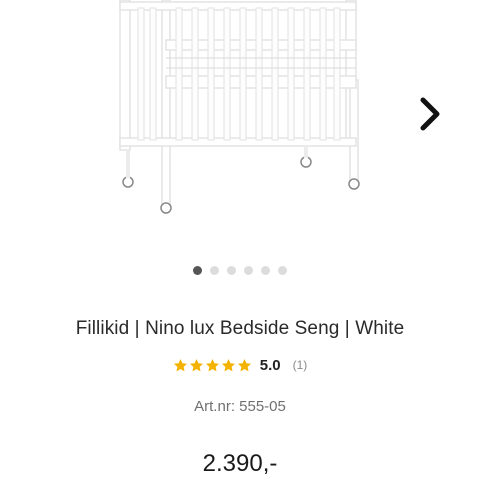 This screenshot has width=480, height=480. I want to click on product-rating: 5.0 (1), so click(240, 365).